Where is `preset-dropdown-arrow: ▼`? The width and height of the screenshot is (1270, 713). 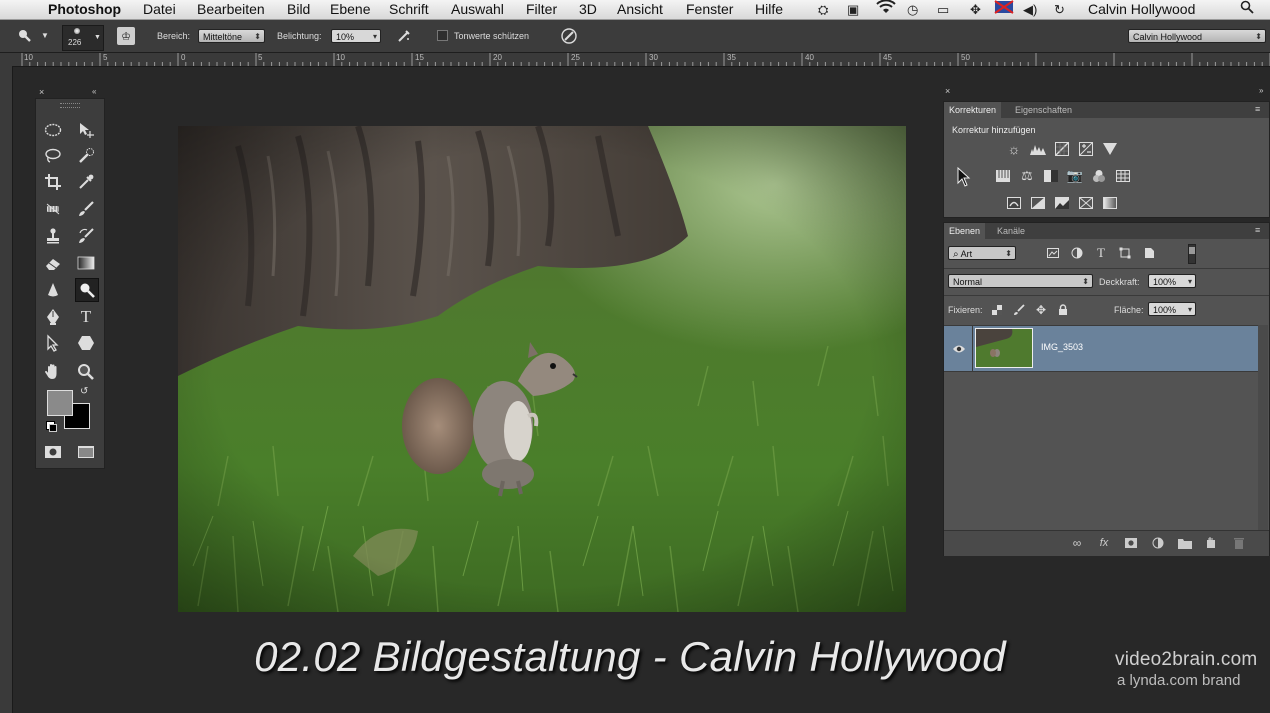
preset-dropdown-arrow: ▼ is located at coordinates (45, 36).